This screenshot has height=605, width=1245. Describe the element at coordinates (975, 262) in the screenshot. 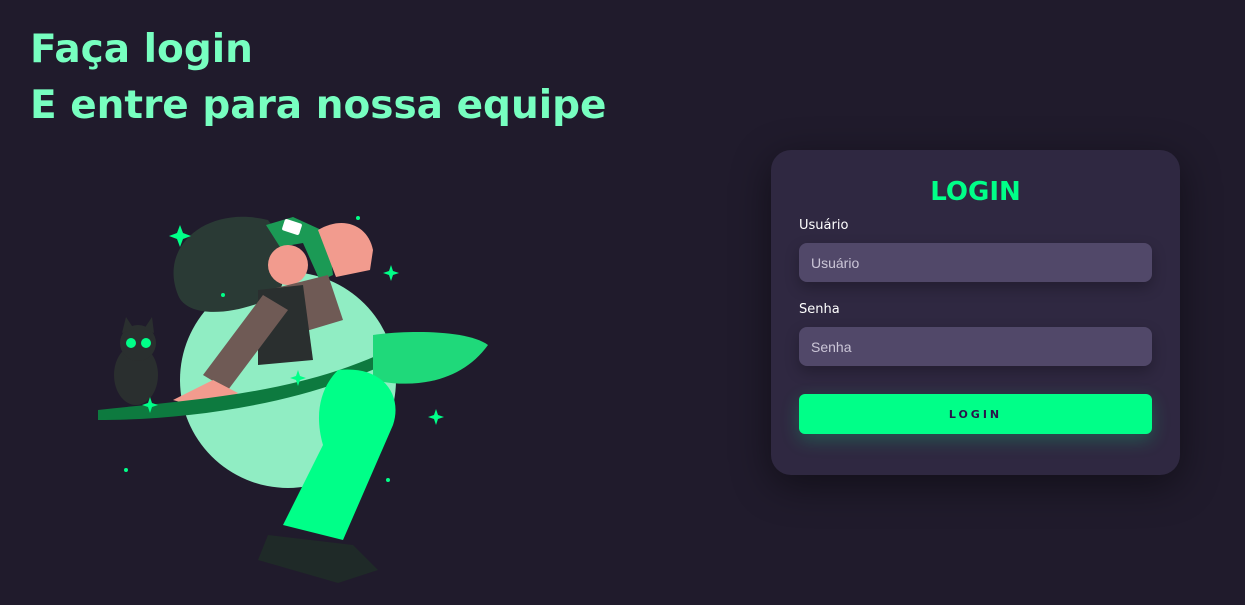

I see `username-input` at that location.